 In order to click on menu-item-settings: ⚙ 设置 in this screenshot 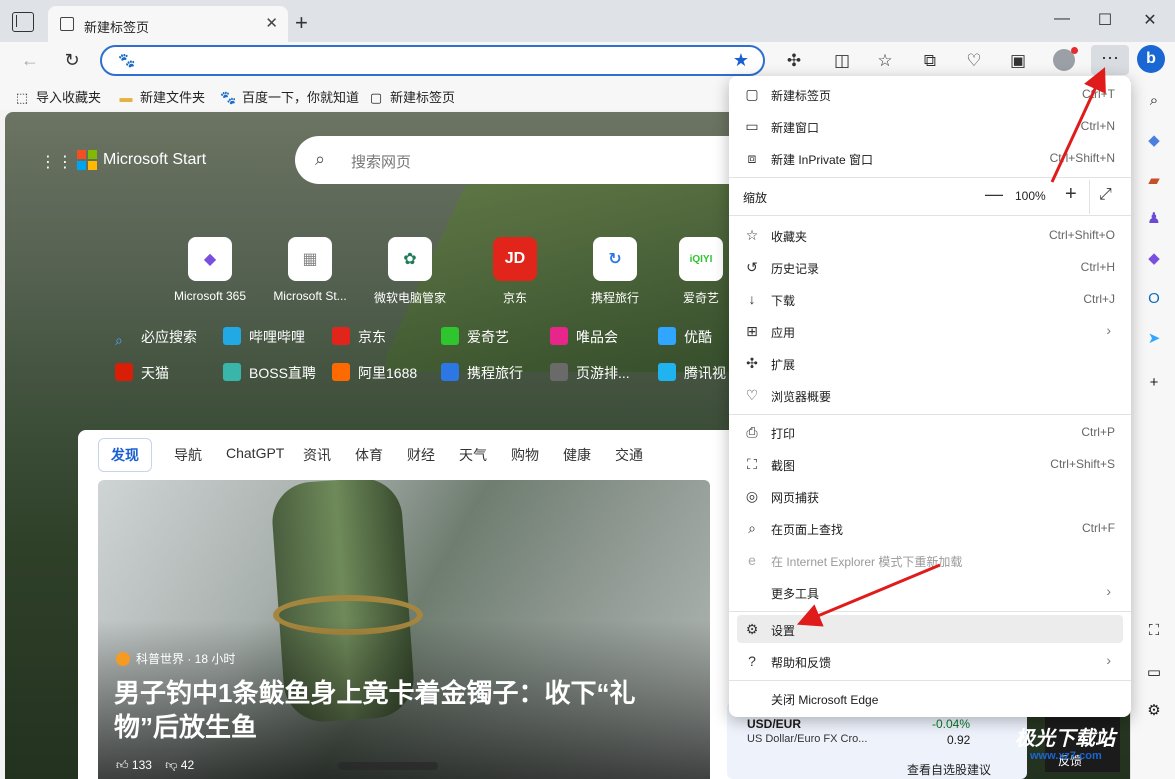, I will do `click(930, 629)`.